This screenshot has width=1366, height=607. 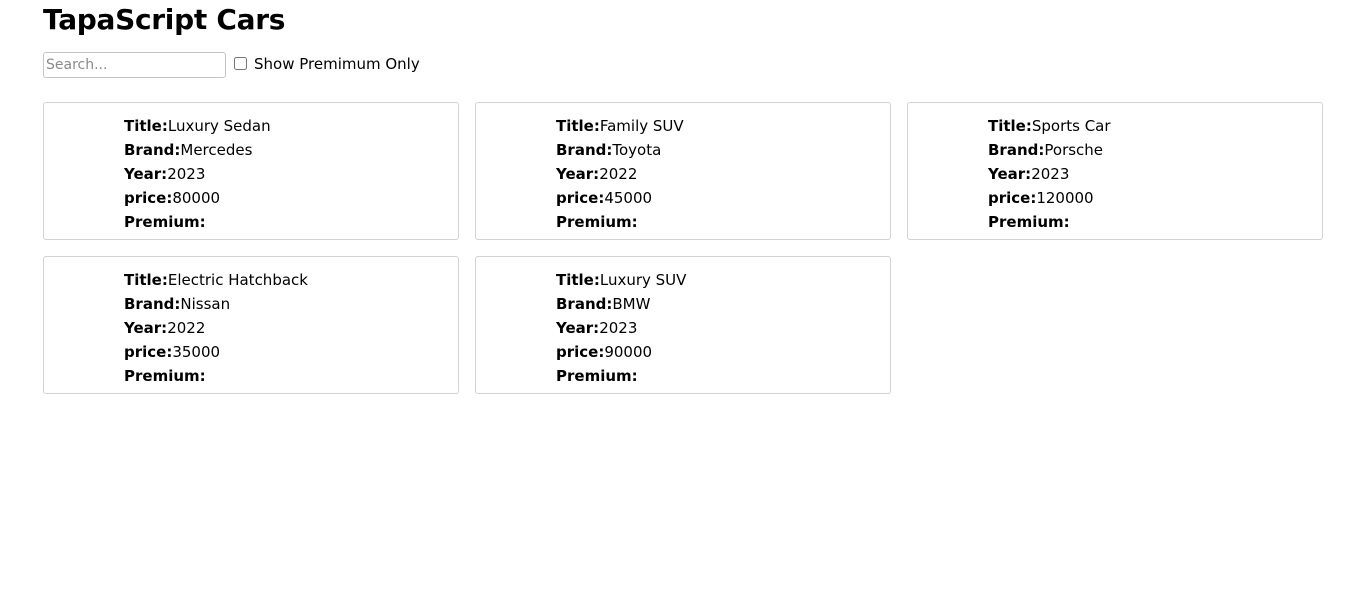 What do you see at coordinates (164, 19) in the screenshot?
I see `page-title: TapaScript Cars` at bounding box center [164, 19].